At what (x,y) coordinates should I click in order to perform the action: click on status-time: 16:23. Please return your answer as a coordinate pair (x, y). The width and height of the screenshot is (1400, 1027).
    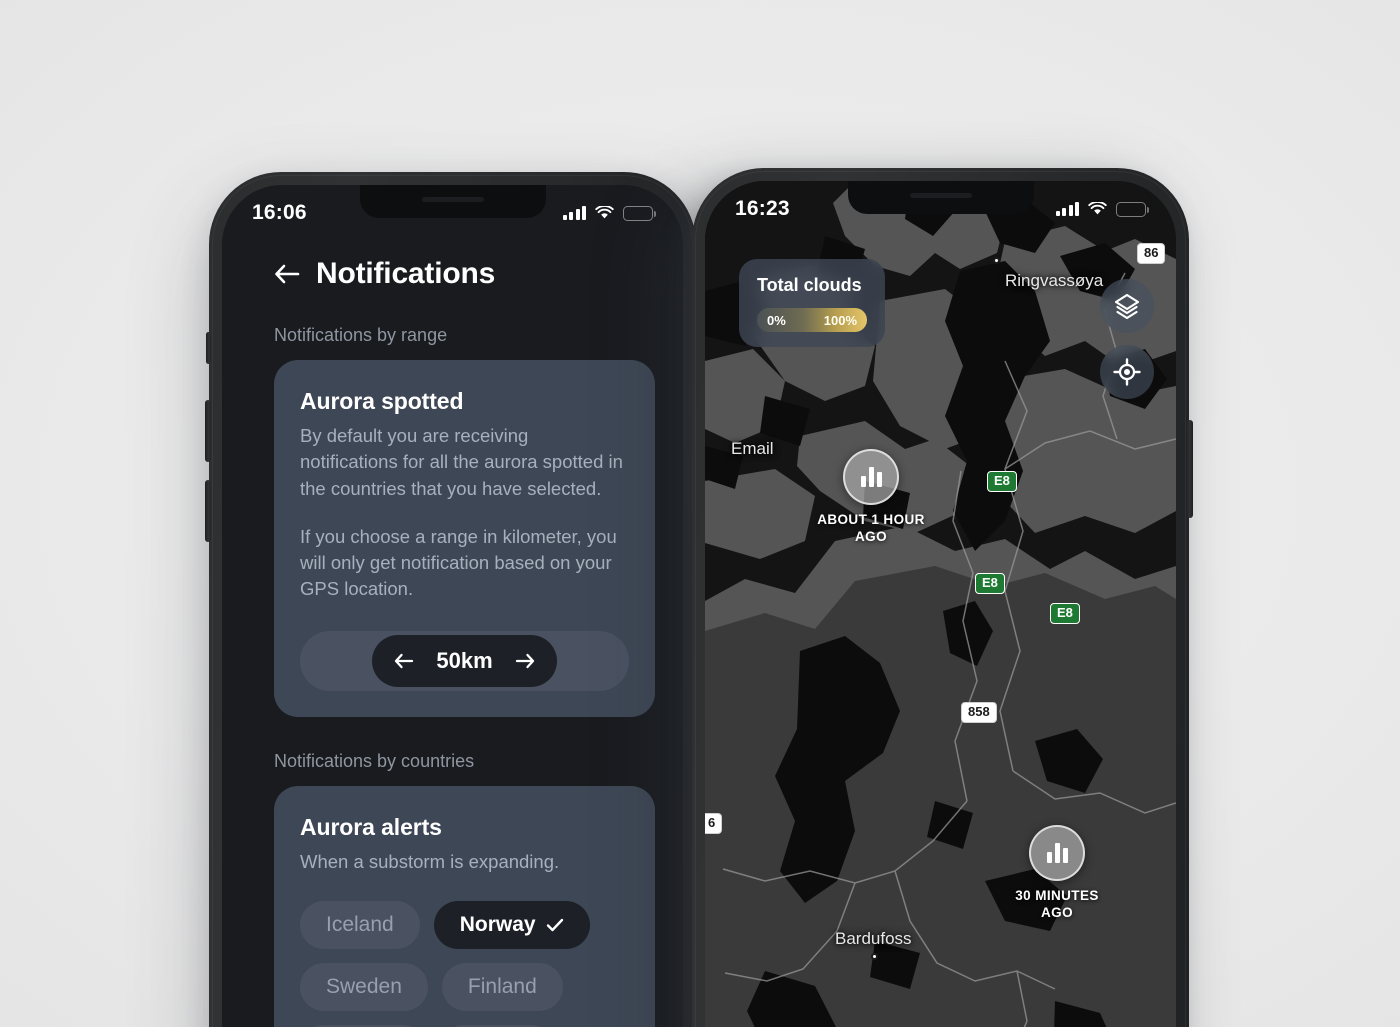
    Looking at the image, I should click on (762, 208).